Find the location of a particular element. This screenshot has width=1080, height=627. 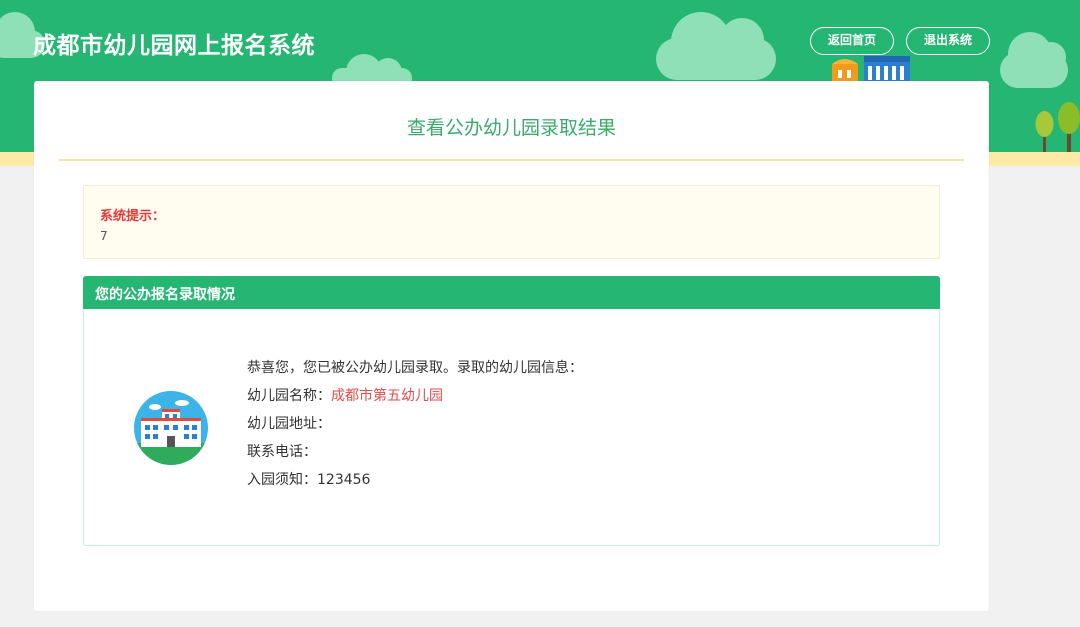

title-divider is located at coordinates (511, 160).